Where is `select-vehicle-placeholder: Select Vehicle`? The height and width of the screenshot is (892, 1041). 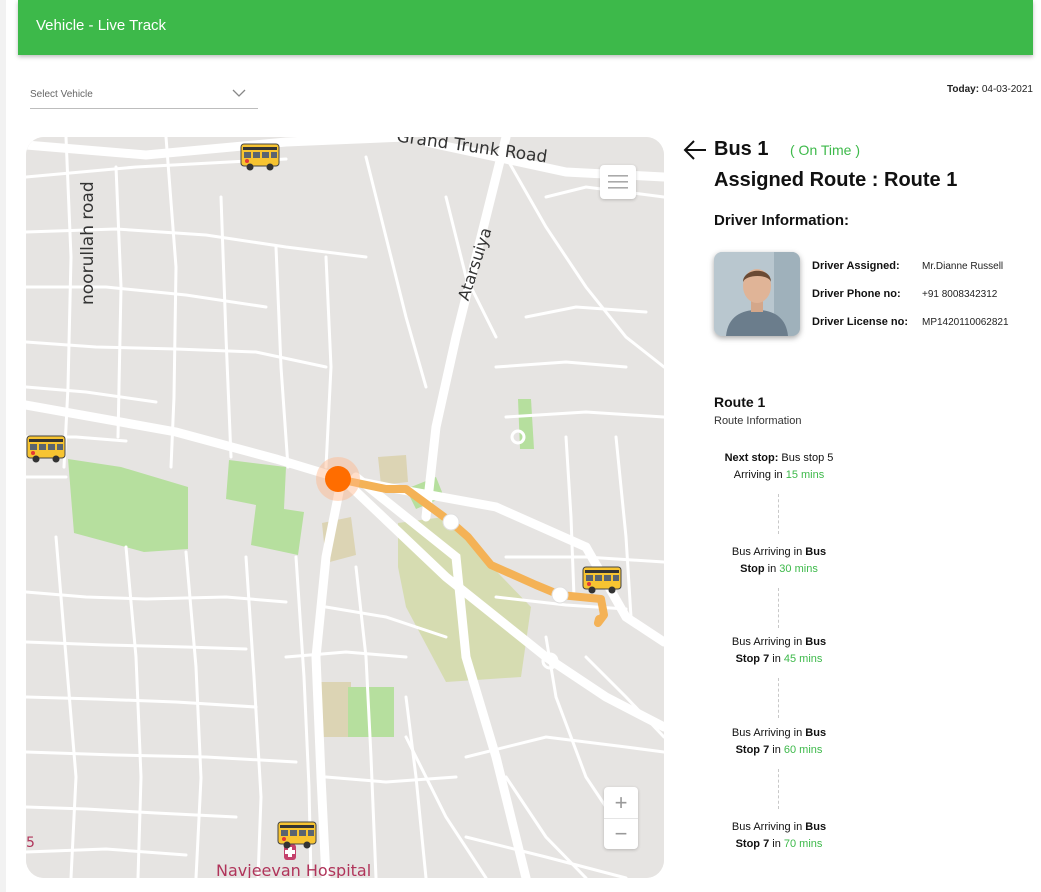
select-vehicle-placeholder: Select Vehicle is located at coordinates (61, 94).